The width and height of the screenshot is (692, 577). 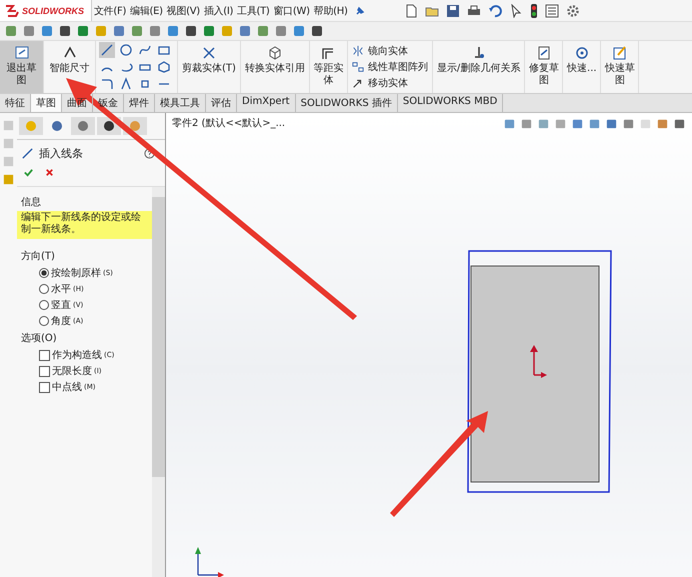 What do you see at coordinates (411, 11) in the screenshot?
I see `new-document-icon` at bounding box center [411, 11].